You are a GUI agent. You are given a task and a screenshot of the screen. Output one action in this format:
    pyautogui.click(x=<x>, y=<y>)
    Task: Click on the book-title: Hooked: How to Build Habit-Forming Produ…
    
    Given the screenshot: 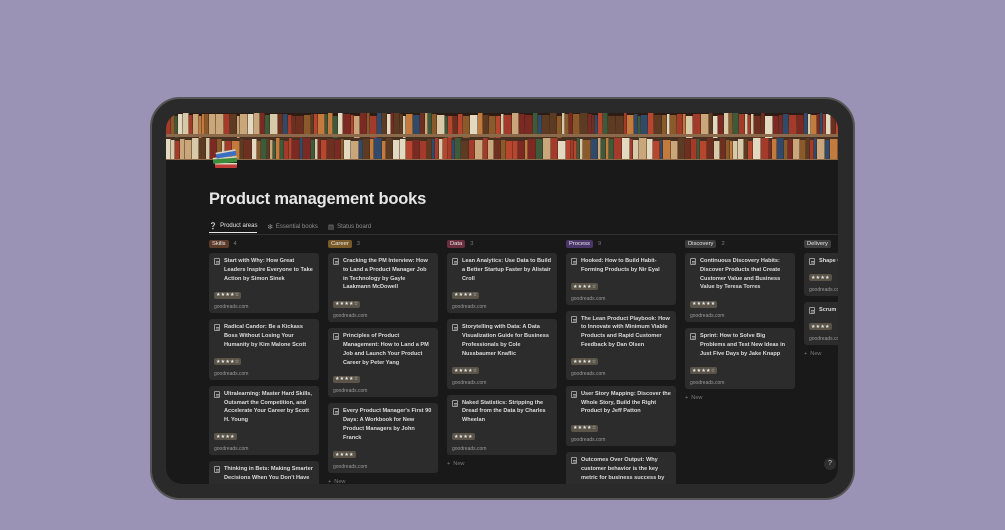 What is the action you would take?
    pyautogui.click(x=620, y=265)
    